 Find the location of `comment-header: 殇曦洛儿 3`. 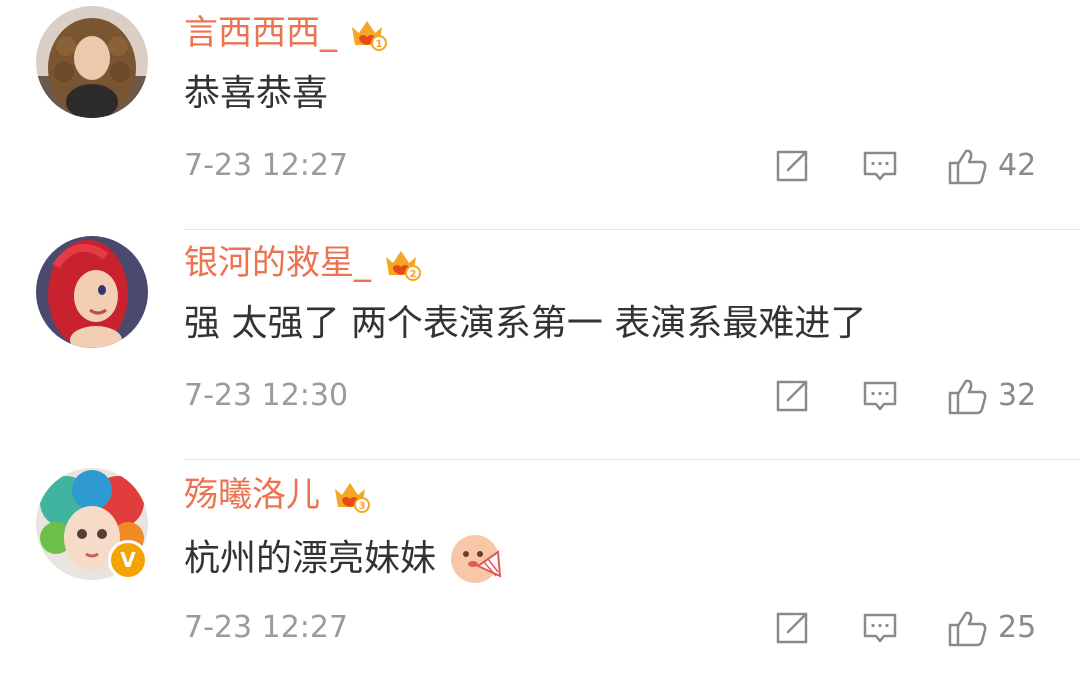

comment-header: 殇曦洛儿 3 is located at coordinates (277, 495).